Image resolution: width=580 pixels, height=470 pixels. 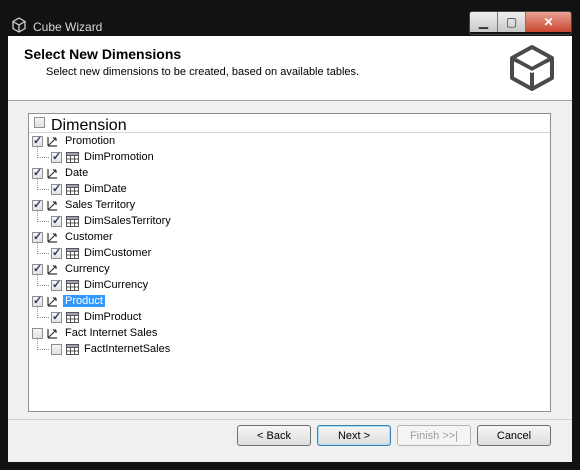 What do you see at coordinates (290, 18) in the screenshot?
I see `title-bar: Cube Wizard ▁ ▢ ✕` at bounding box center [290, 18].